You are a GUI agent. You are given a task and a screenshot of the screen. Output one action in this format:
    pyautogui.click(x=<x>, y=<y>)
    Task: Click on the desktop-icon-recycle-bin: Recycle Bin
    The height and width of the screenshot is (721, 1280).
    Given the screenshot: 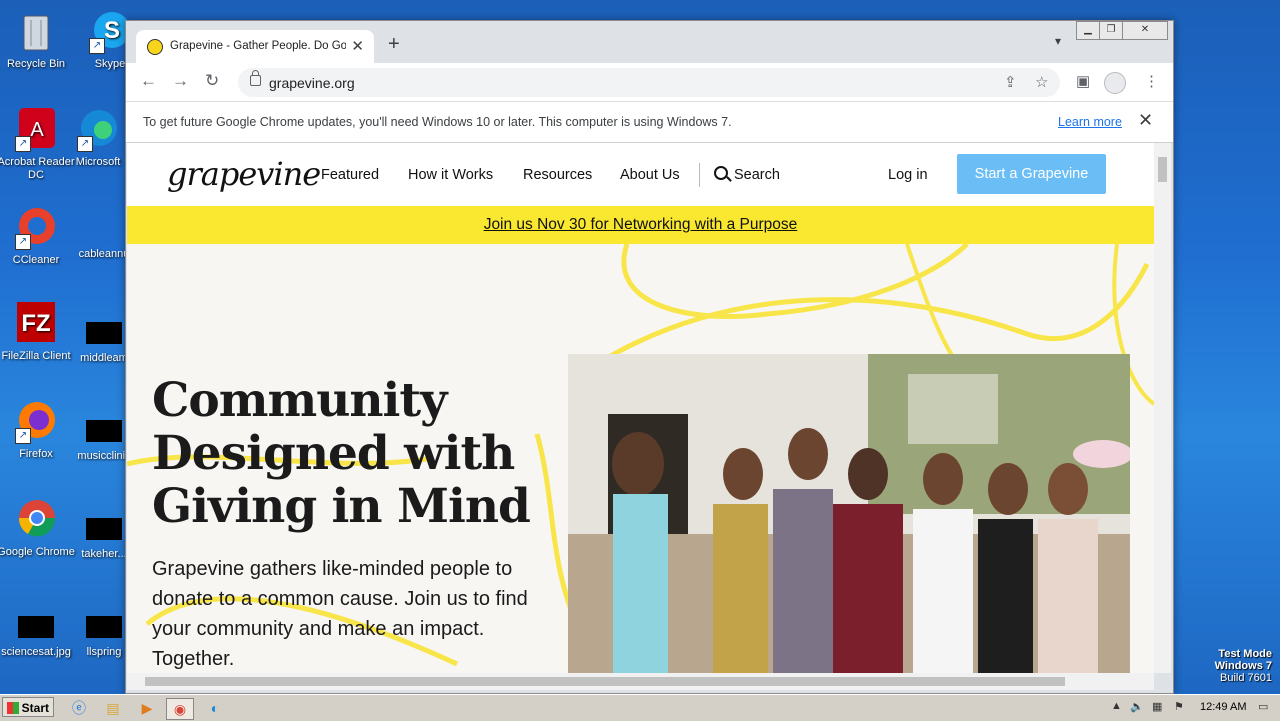 What is the action you would take?
    pyautogui.click(x=38, y=39)
    